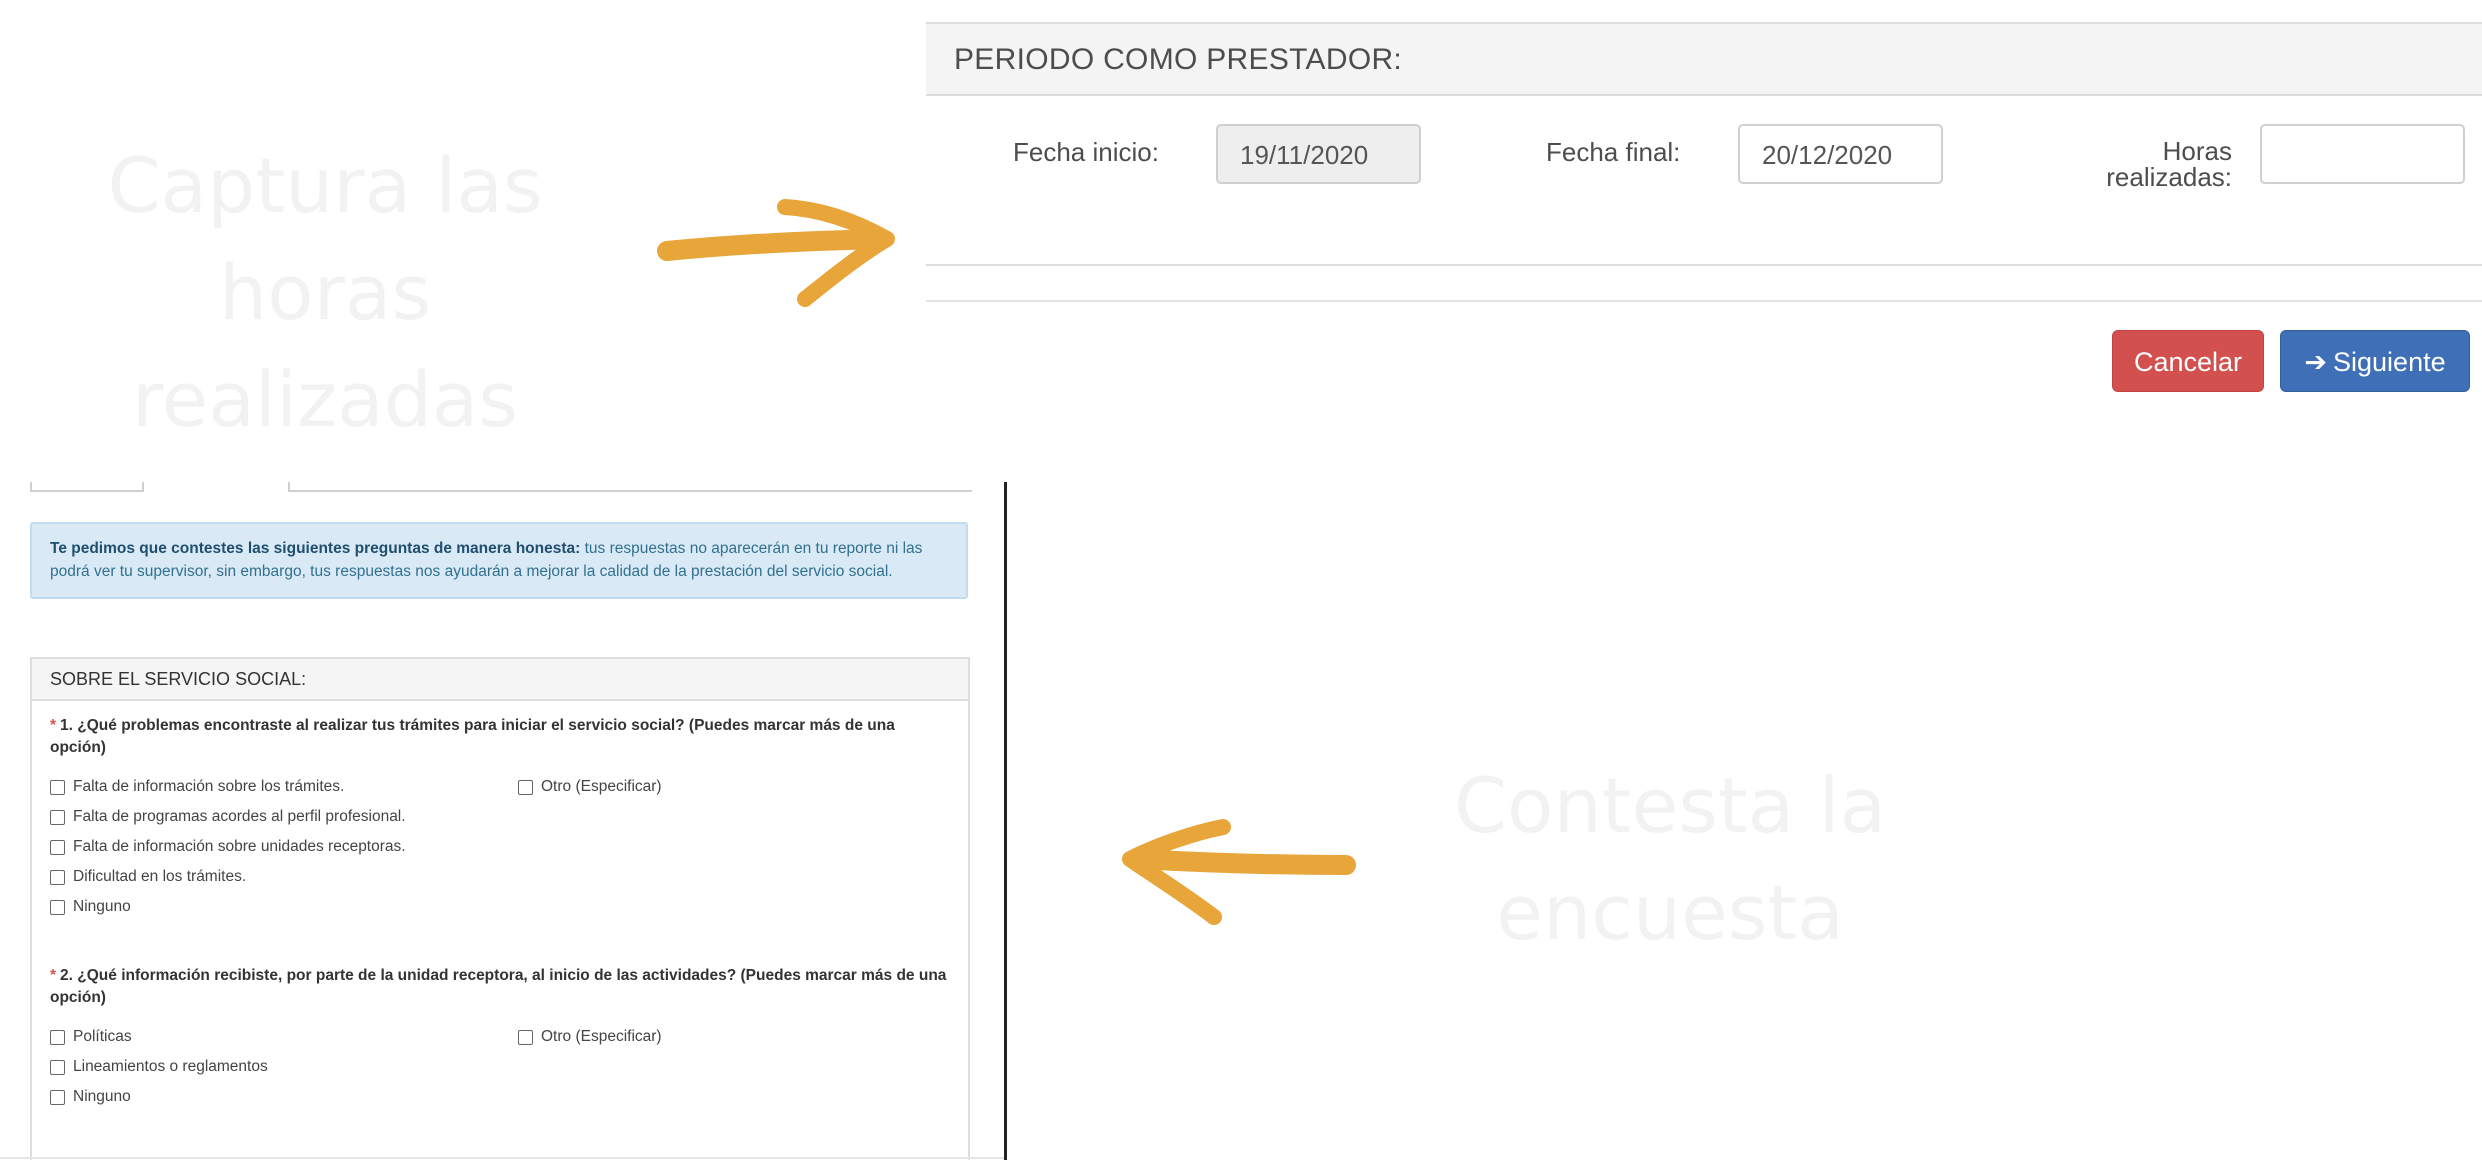  Describe the element at coordinates (776, 253) in the screenshot. I see `arrow-right-icon` at that location.